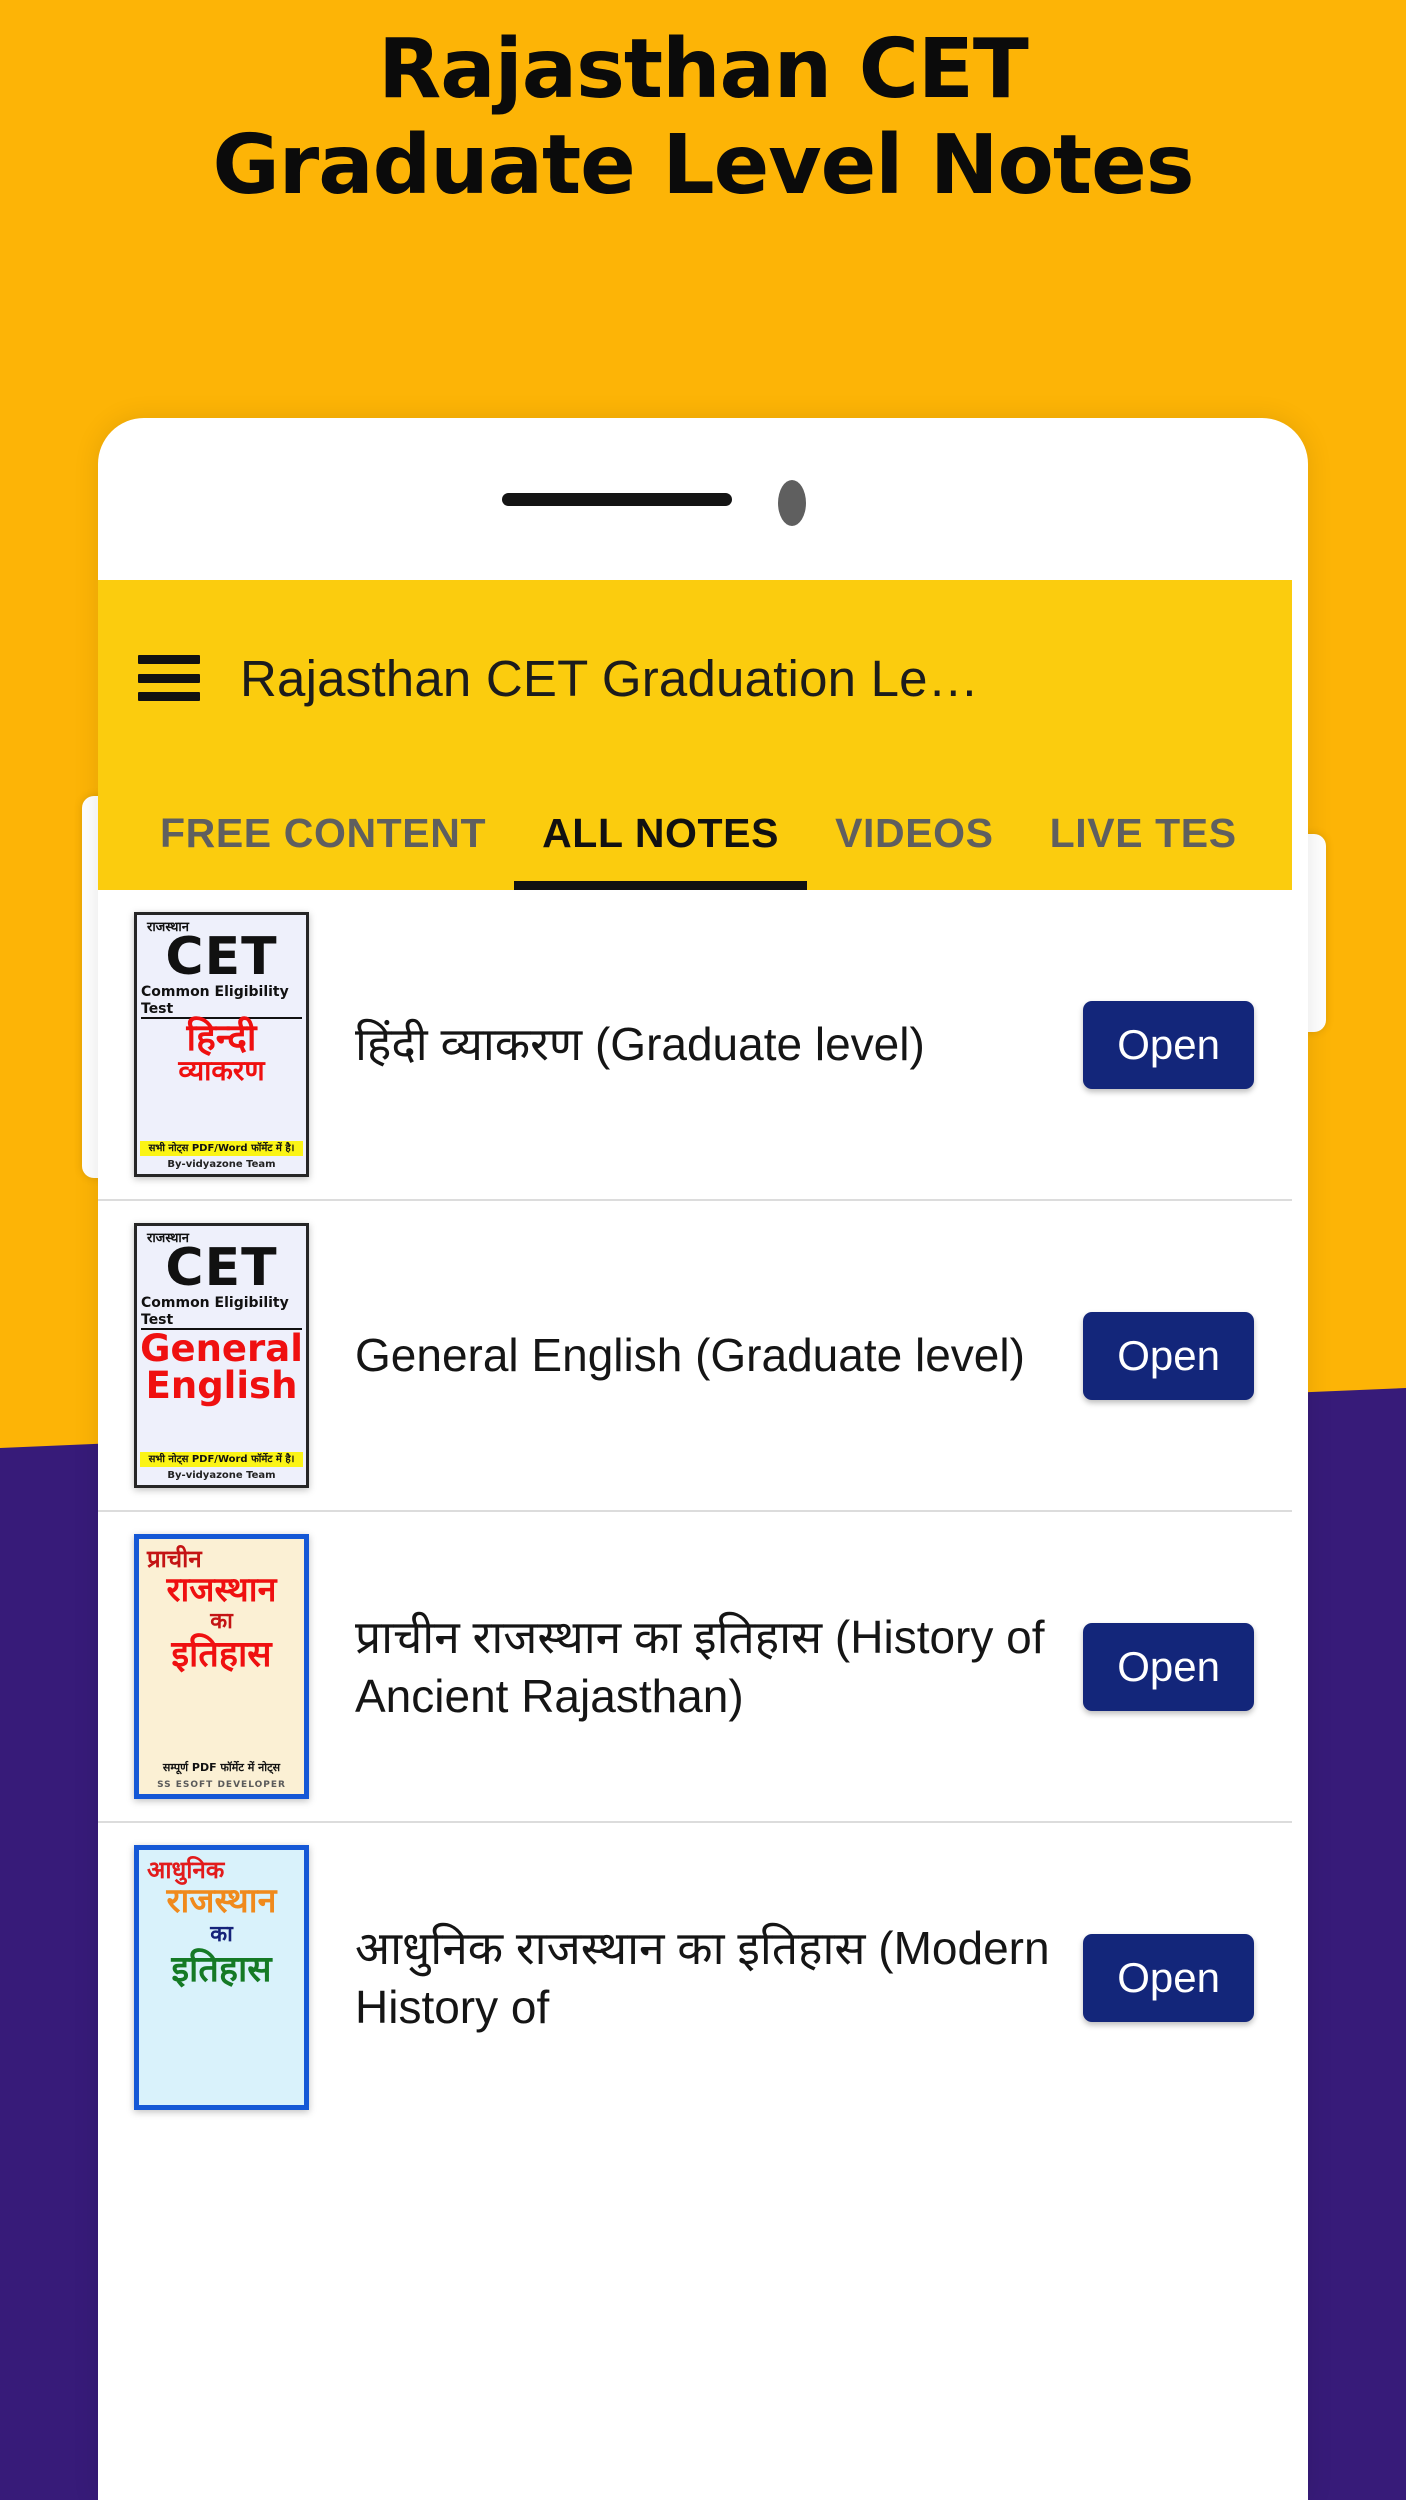 Image resolution: width=1406 pixels, height=2500 pixels. What do you see at coordinates (221, 1386) in the screenshot?
I see `thumb-red-line-2: English` at bounding box center [221, 1386].